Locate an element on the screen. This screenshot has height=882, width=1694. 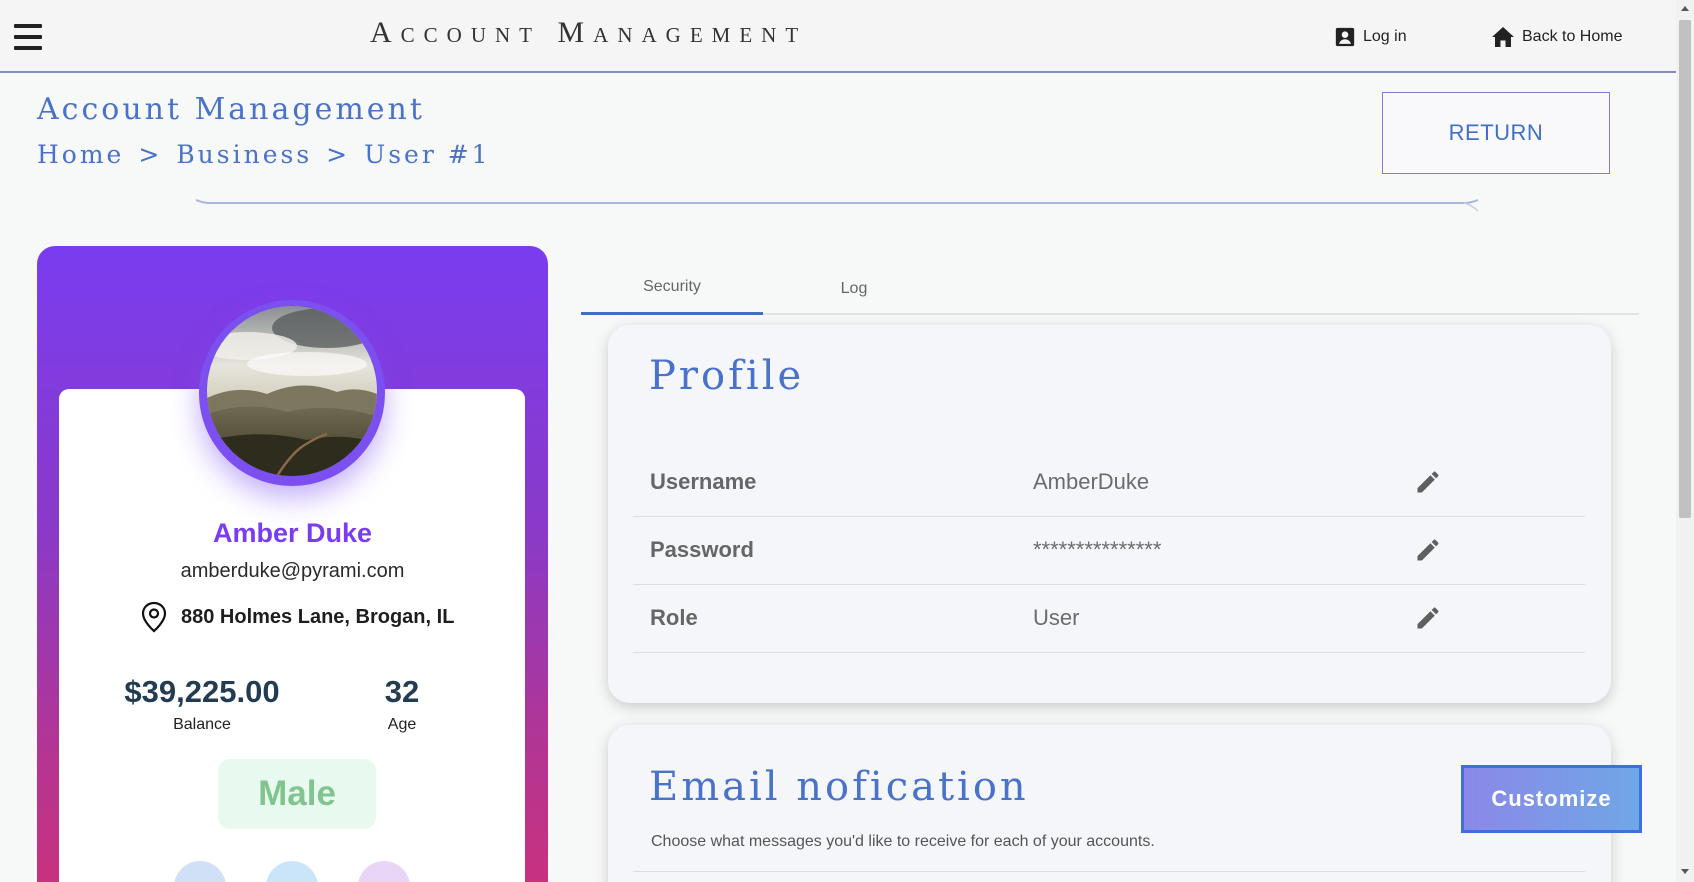
social-icons-row is located at coordinates (292, 871).